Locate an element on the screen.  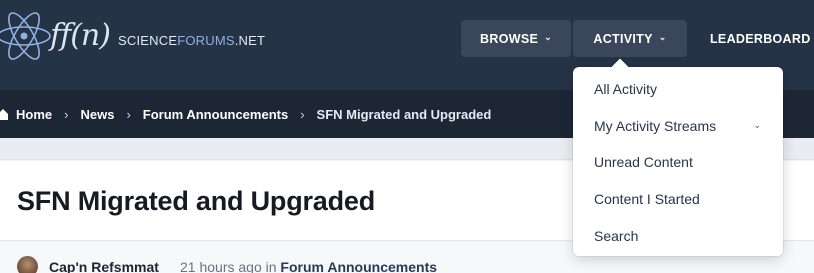
menu-item-unread-content: Unread Content is located at coordinates (678, 162).